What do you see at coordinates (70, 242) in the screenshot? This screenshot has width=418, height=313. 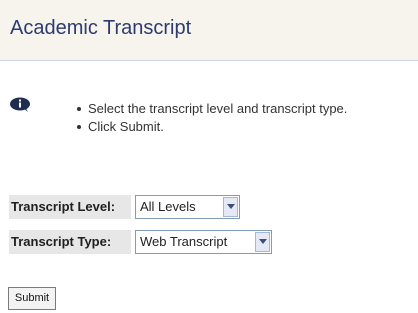 I see `transcript-type-label: Transcript Type:` at bounding box center [70, 242].